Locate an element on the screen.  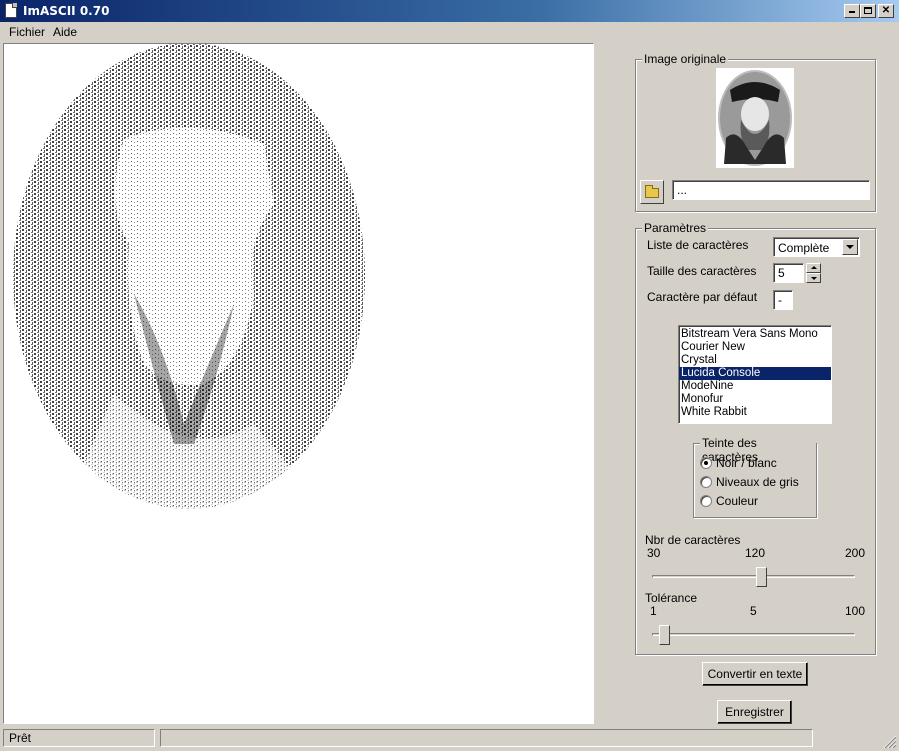
tolerance-max: 100 is located at coordinates (855, 611).